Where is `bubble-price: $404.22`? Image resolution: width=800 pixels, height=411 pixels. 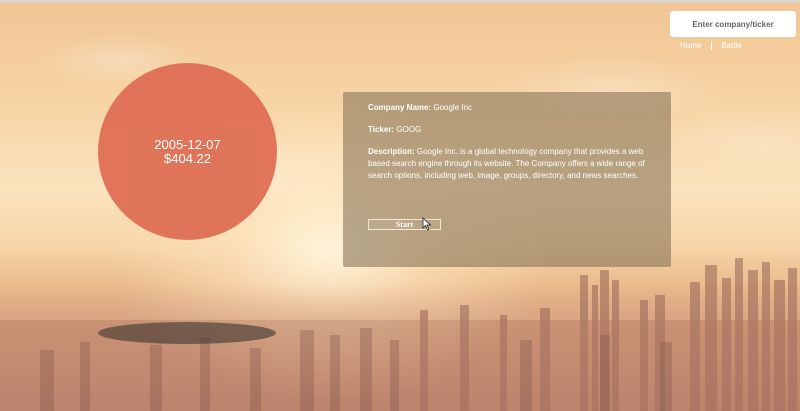 bubble-price: $404.22 is located at coordinates (187, 158).